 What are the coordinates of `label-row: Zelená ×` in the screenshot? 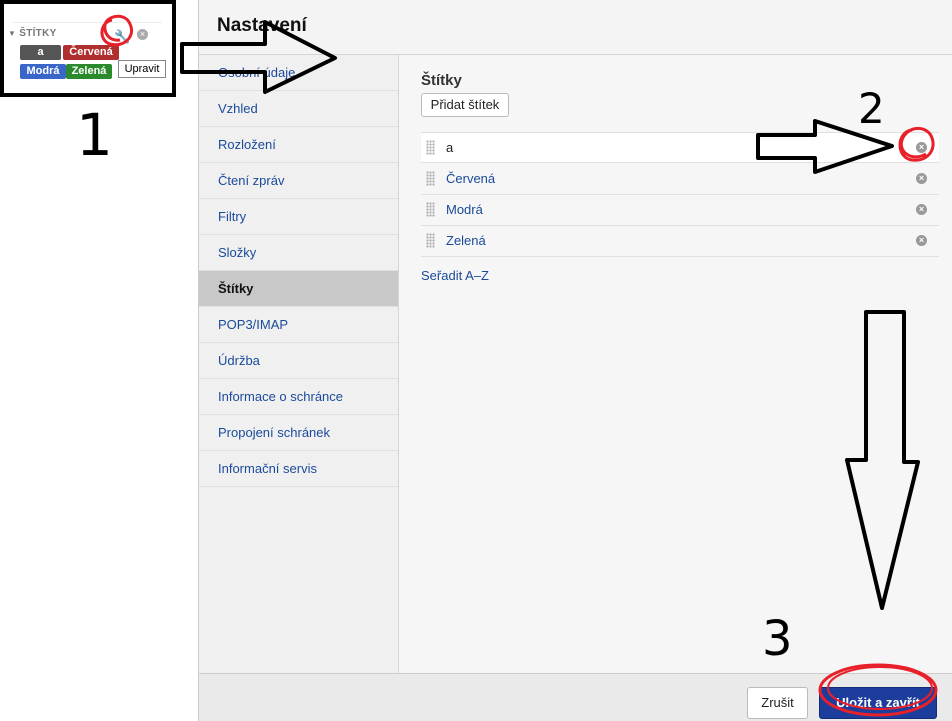 It's located at (680, 241).